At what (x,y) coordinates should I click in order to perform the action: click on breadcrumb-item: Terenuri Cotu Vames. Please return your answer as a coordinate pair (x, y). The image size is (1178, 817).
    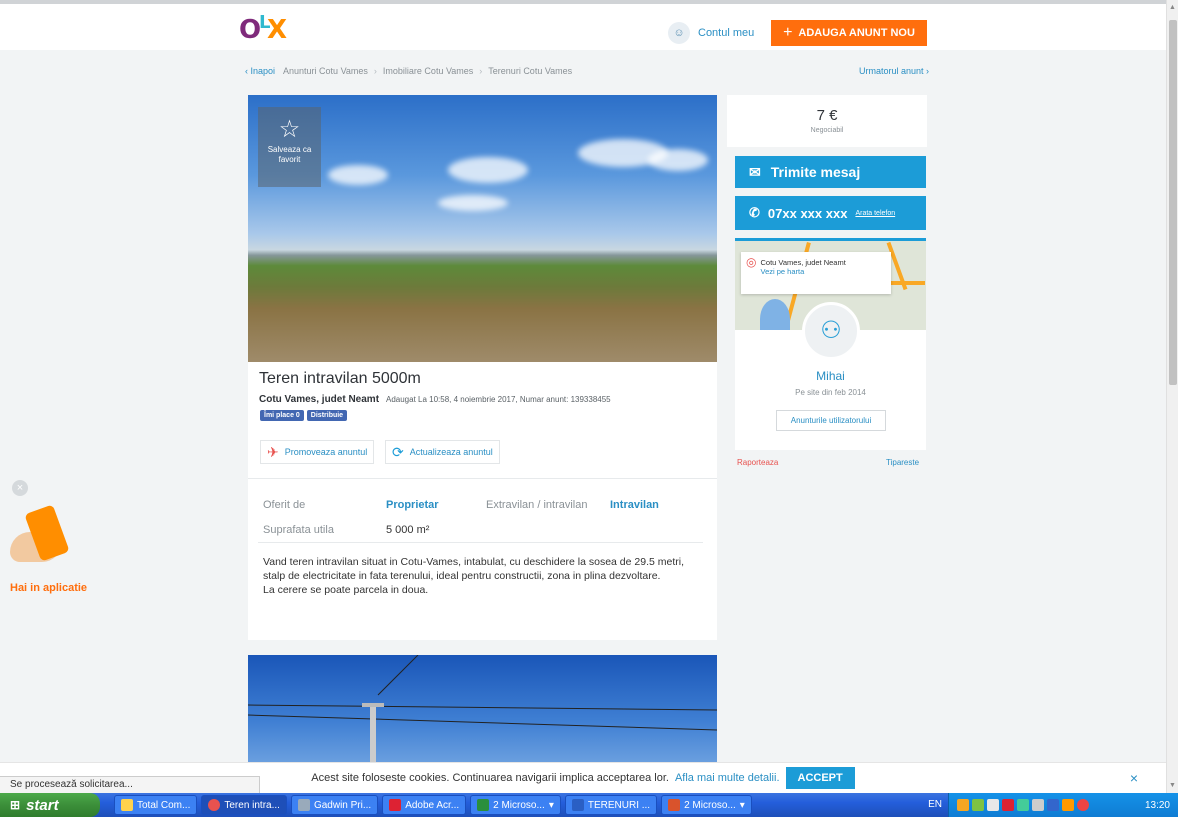
    Looking at the image, I should click on (530, 71).